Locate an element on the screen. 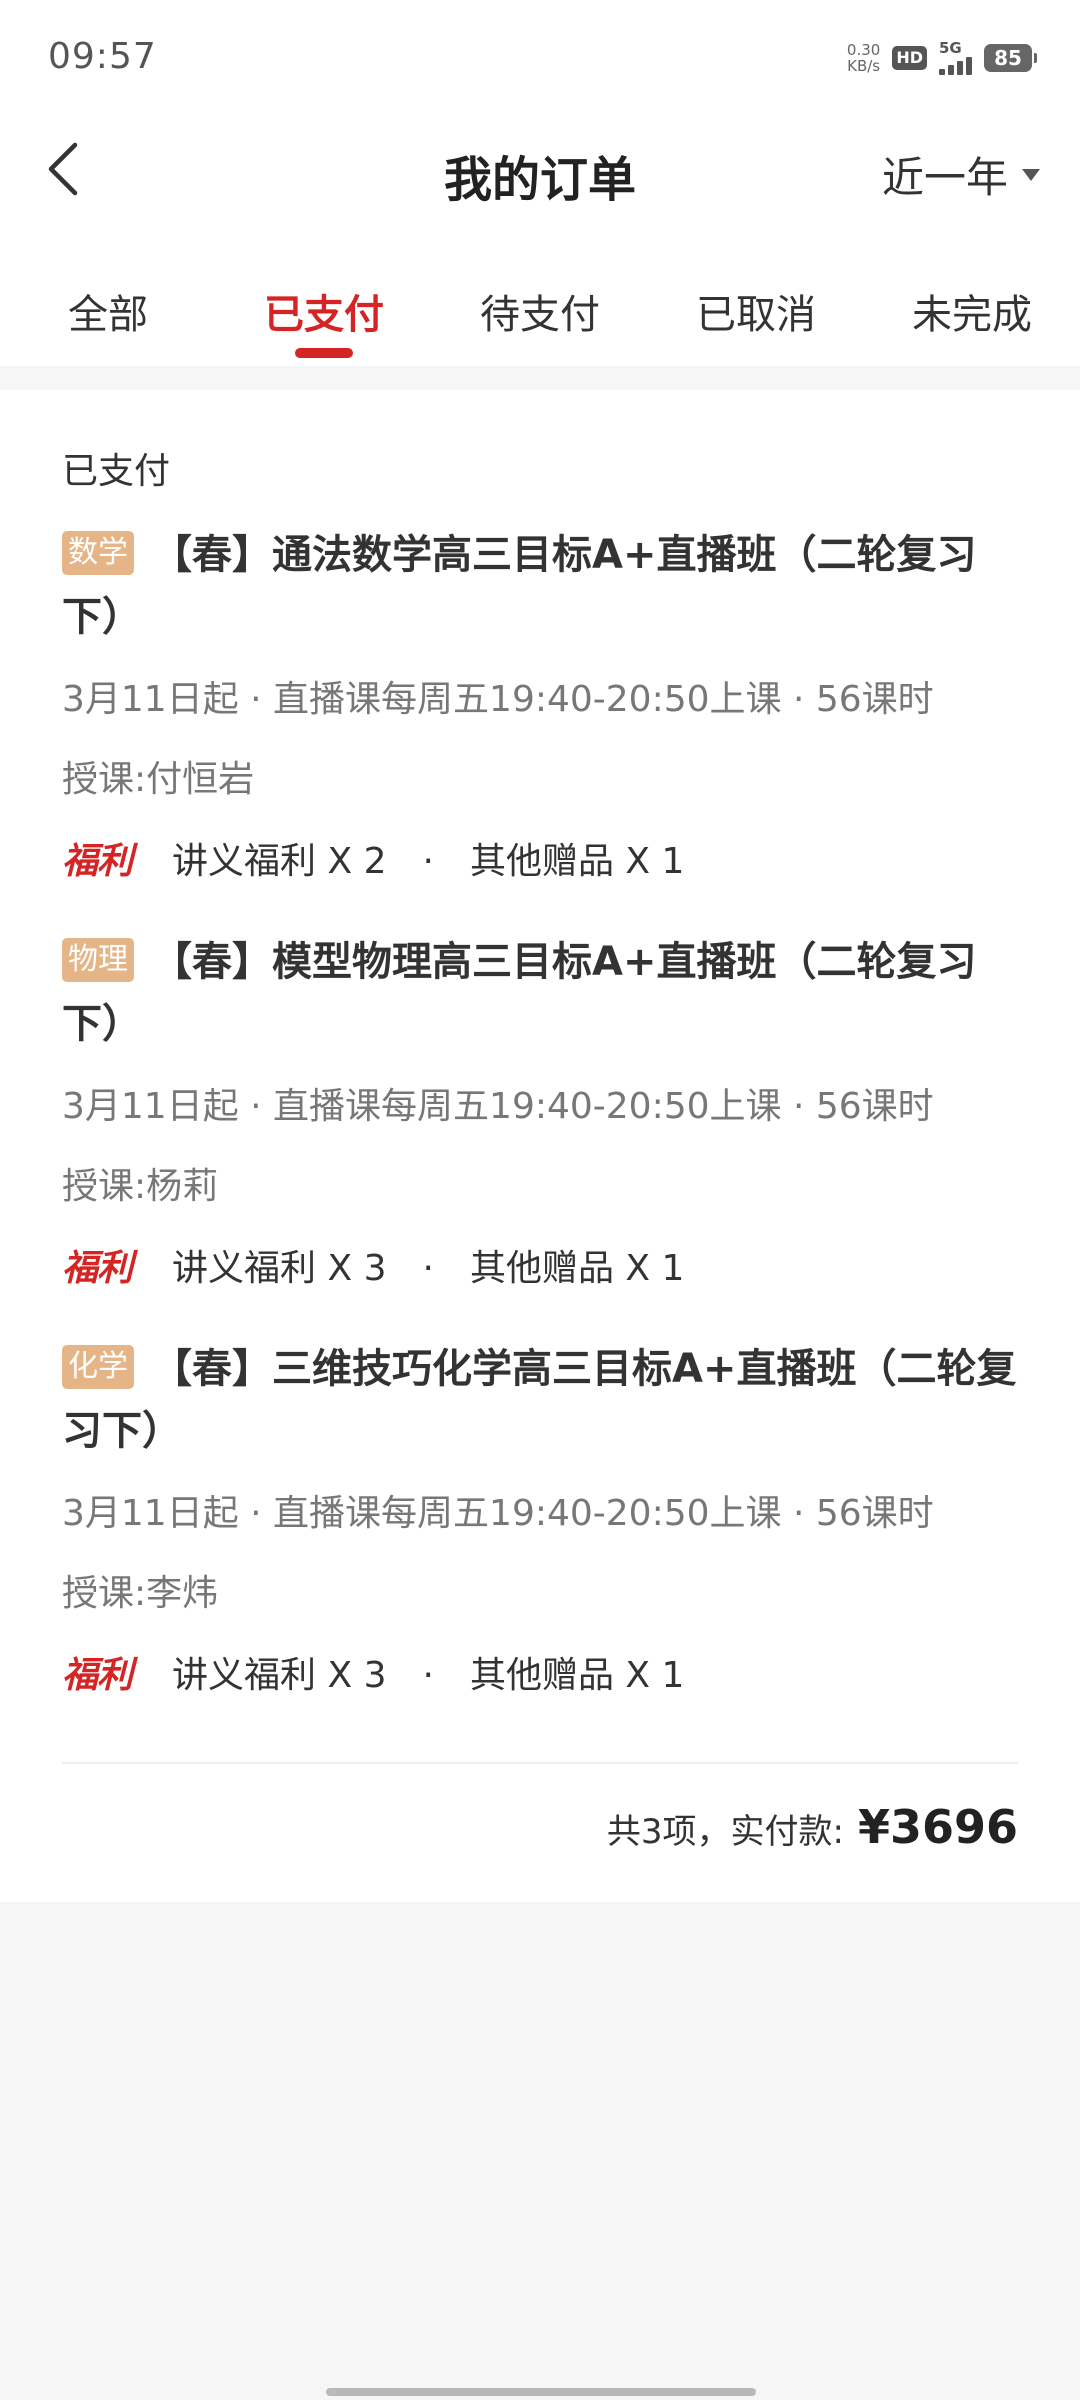 The width and height of the screenshot is (1080, 2400). course-title: 数学 【春】通法数学高三目标A+直播班（二轮复习下） is located at coordinates (542, 586).